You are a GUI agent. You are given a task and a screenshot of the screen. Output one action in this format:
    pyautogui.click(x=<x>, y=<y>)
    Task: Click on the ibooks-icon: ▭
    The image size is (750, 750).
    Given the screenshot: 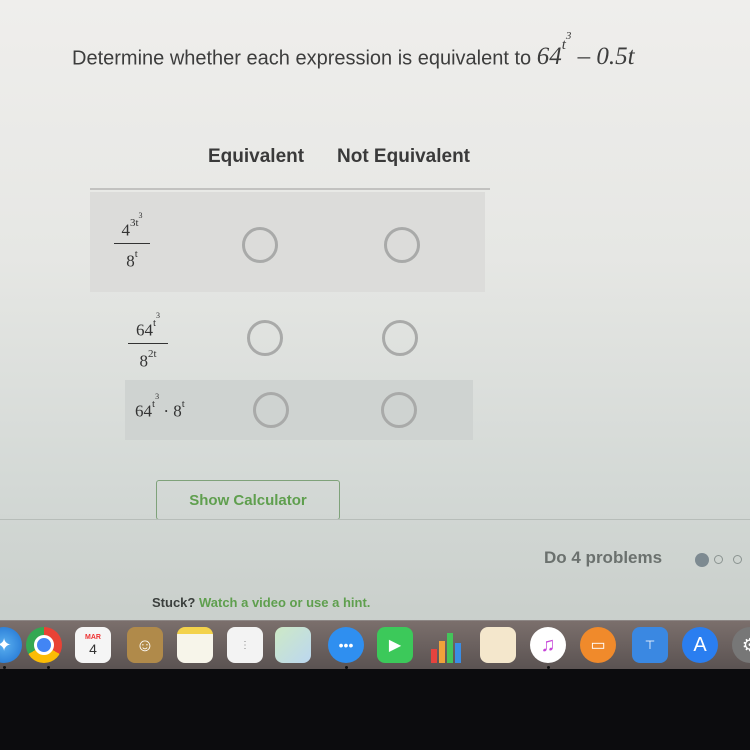 What is the action you would take?
    pyautogui.click(x=598, y=645)
    